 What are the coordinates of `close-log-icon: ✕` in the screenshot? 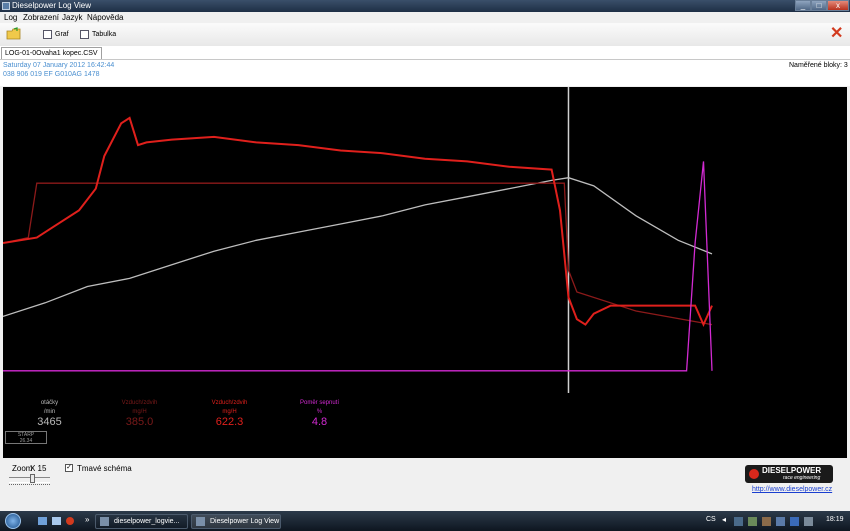 It's located at (836, 34).